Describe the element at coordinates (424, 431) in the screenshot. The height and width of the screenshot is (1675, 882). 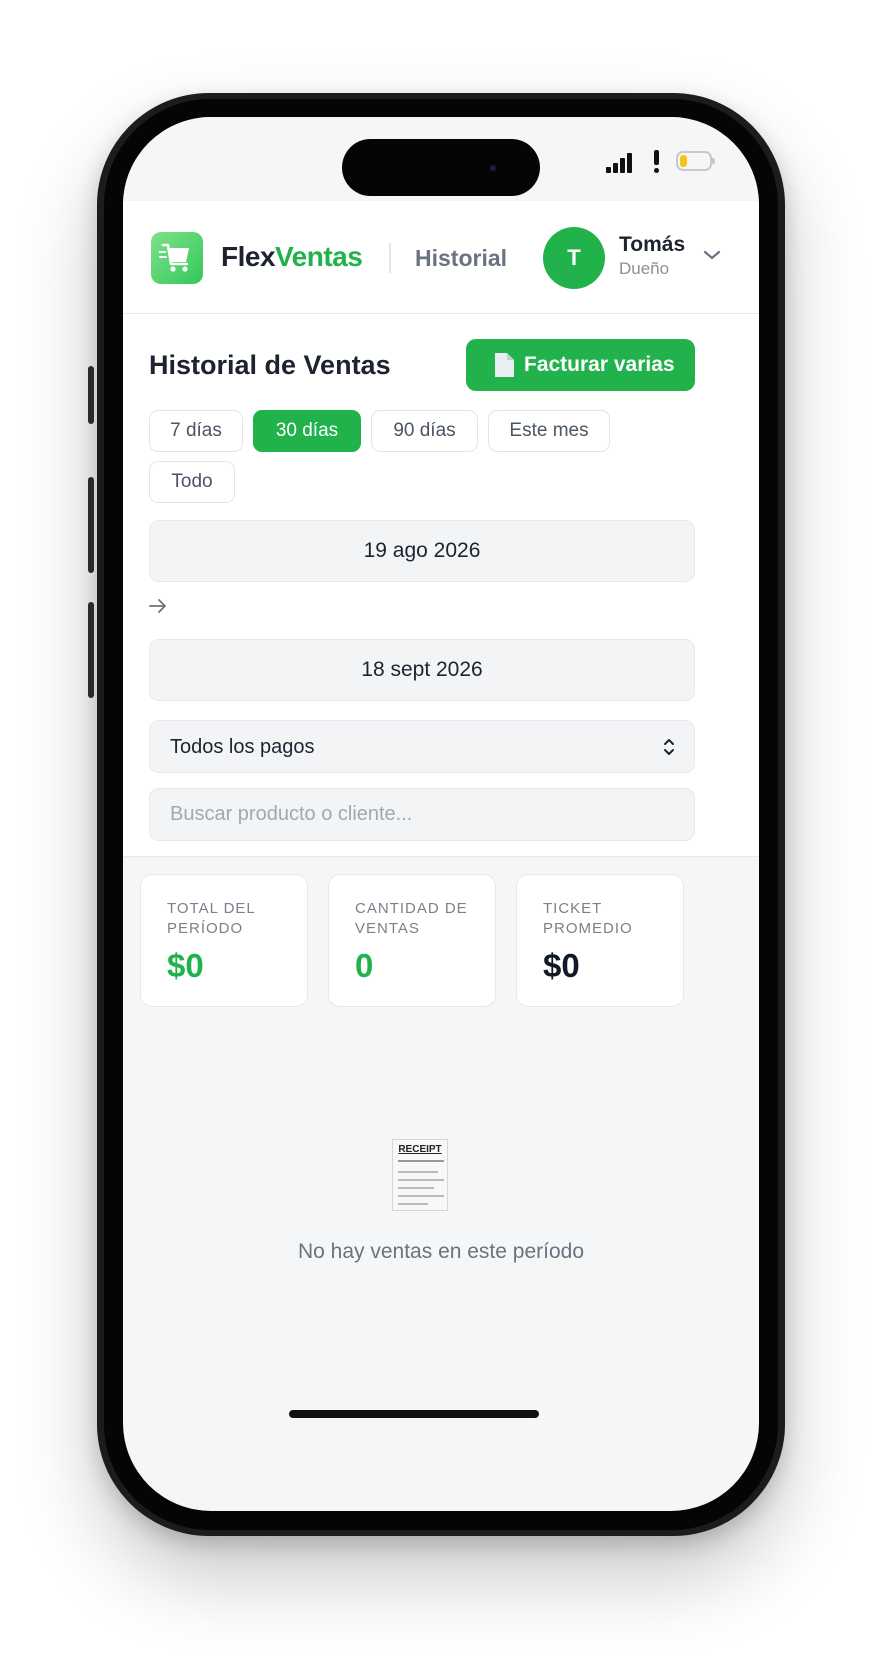
I see `range-chip-90d: 90 días` at that location.